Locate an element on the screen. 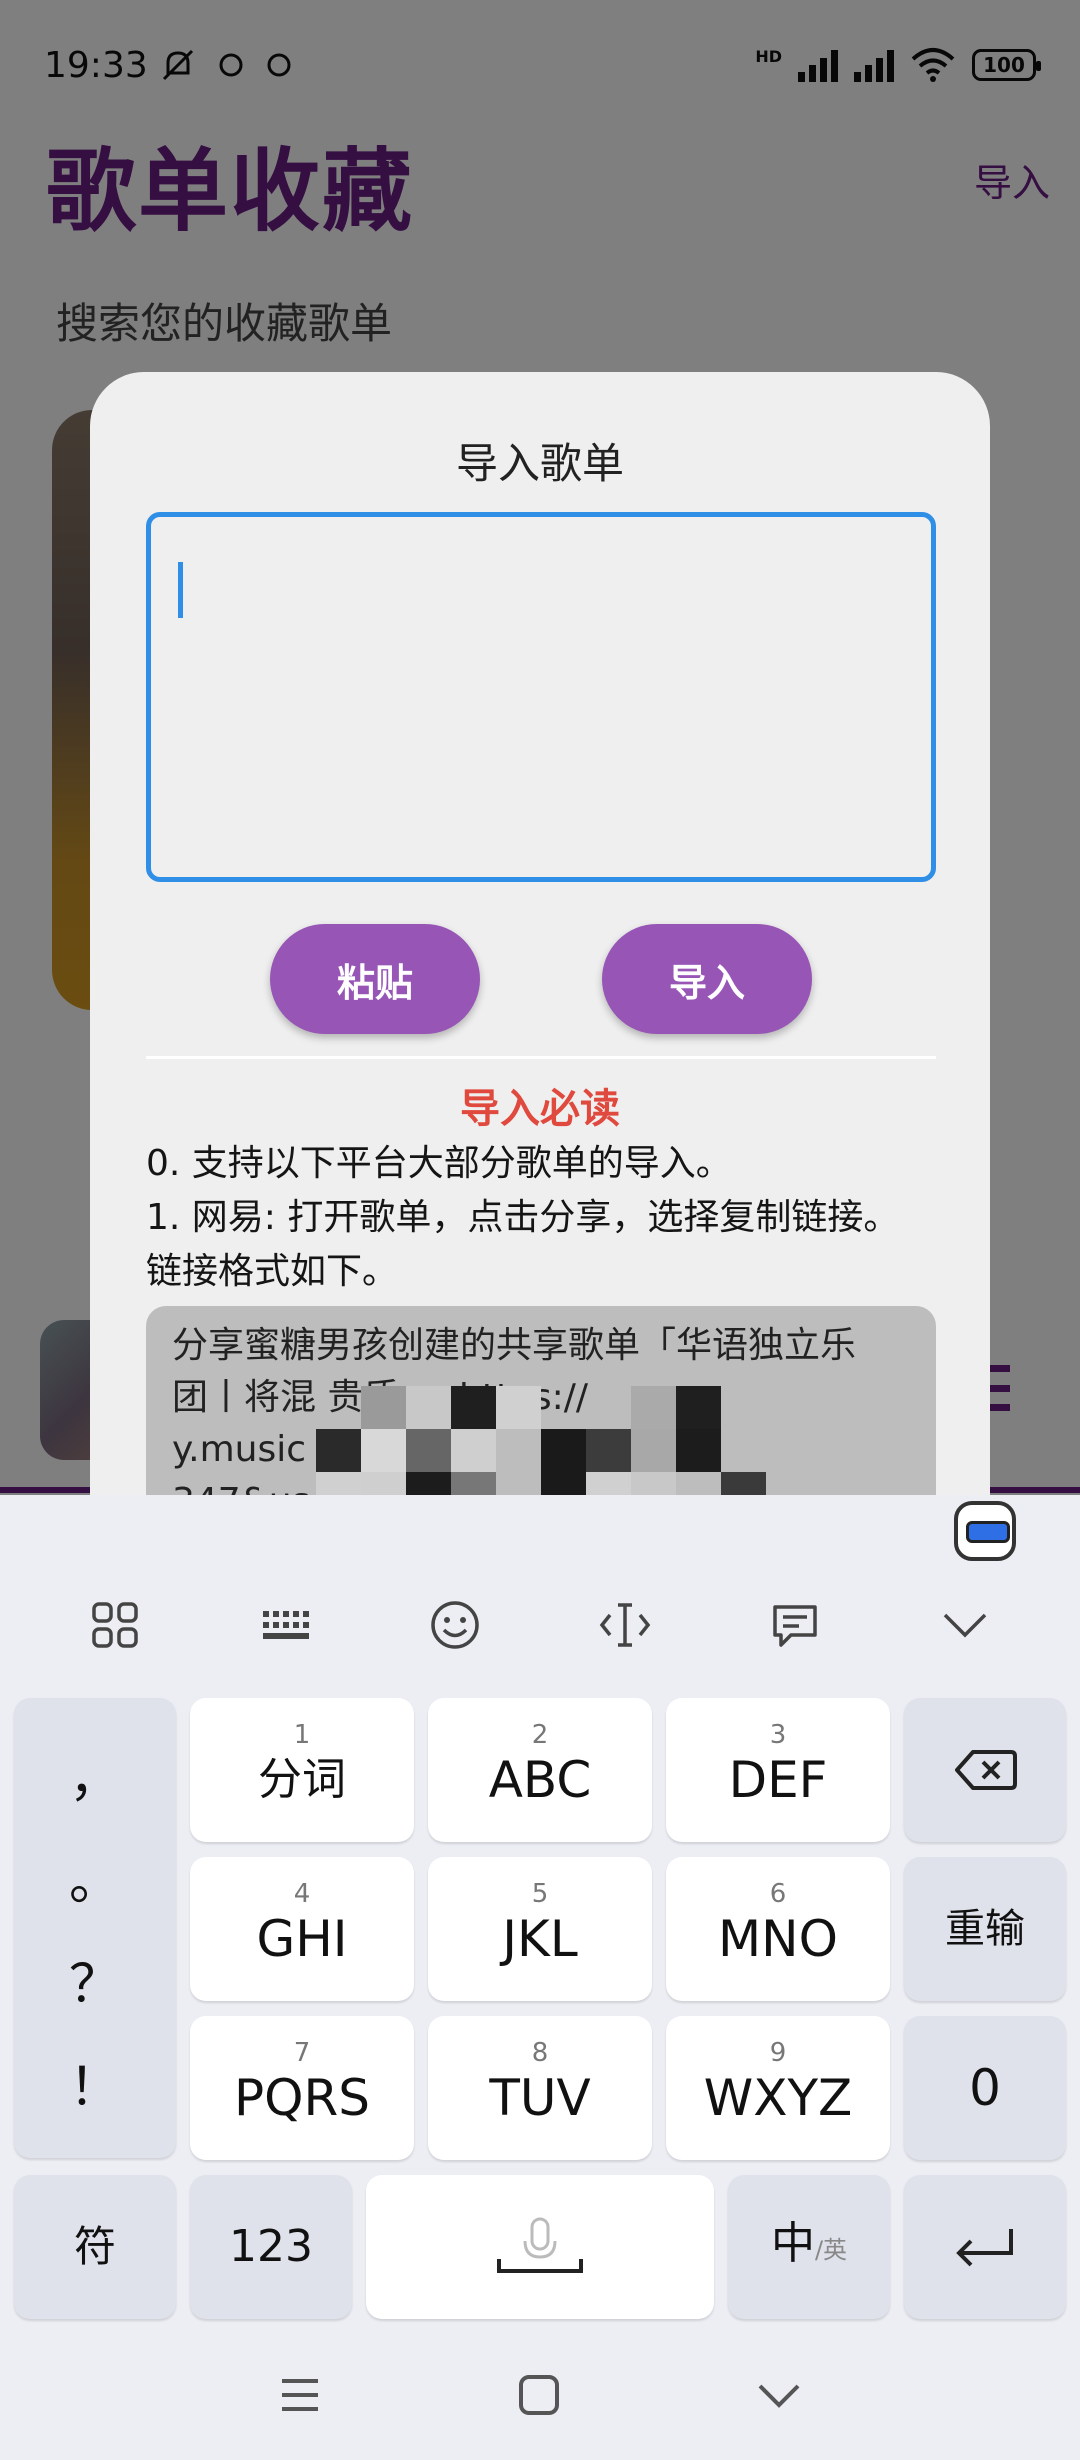 This screenshot has height=2460, width=1080. notice-line: 链接格式如下。 is located at coordinates (272, 1271).